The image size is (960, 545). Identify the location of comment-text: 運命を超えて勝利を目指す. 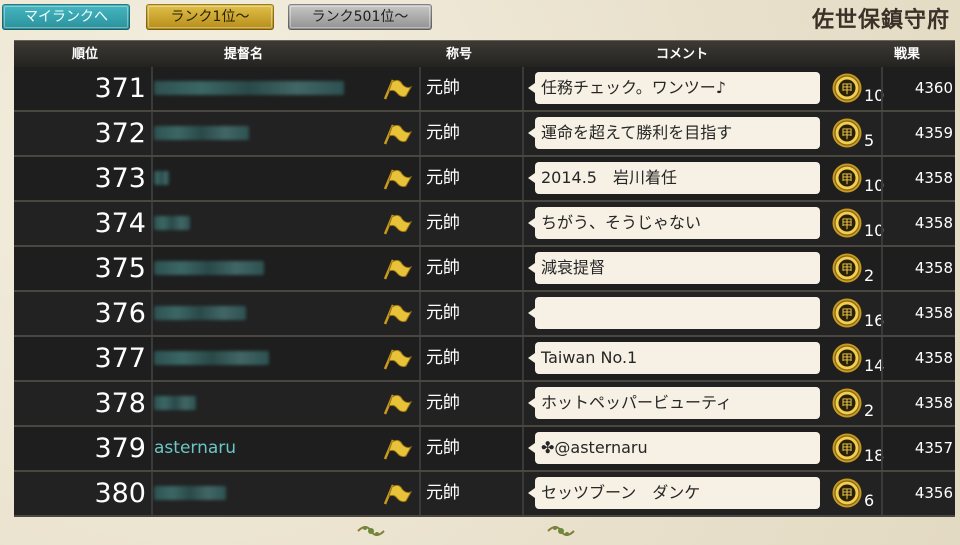
(637, 132).